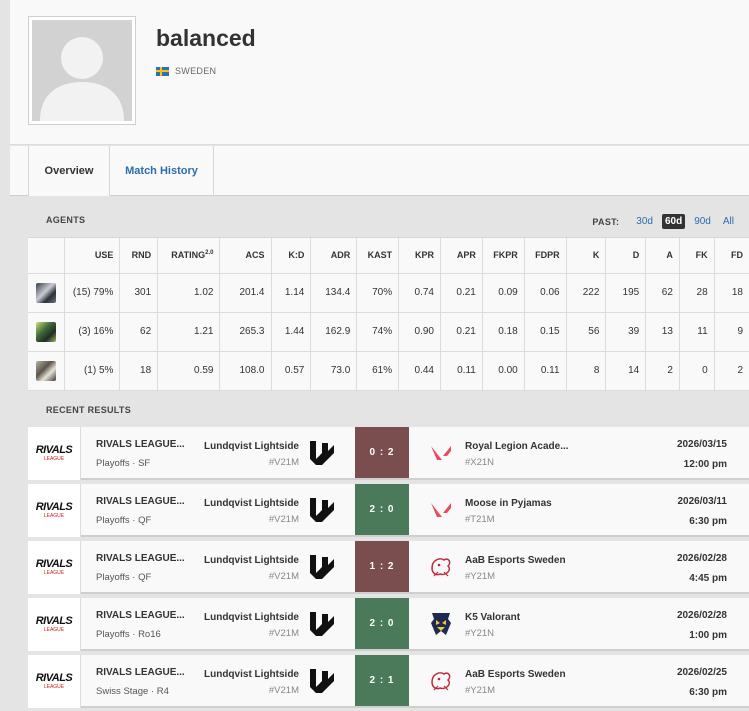  Describe the element at coordinates (461, 293) in the screenshot. I see `apr-cell: 0.21` at that location.